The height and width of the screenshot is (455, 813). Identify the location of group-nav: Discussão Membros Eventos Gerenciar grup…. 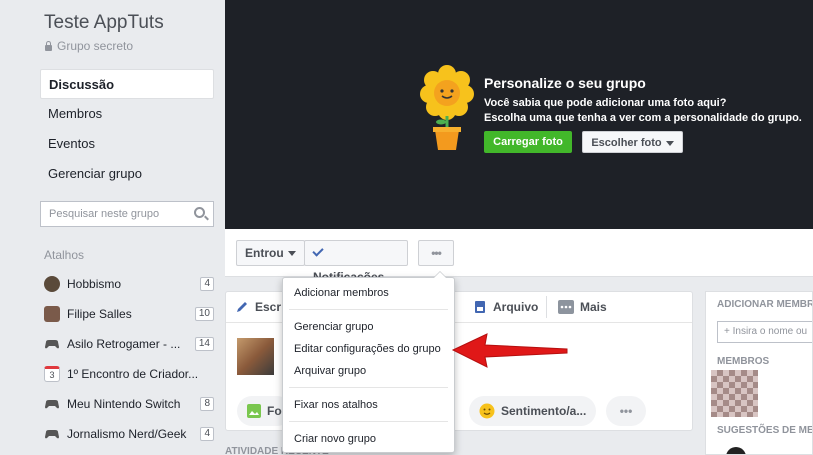
(127, 129).